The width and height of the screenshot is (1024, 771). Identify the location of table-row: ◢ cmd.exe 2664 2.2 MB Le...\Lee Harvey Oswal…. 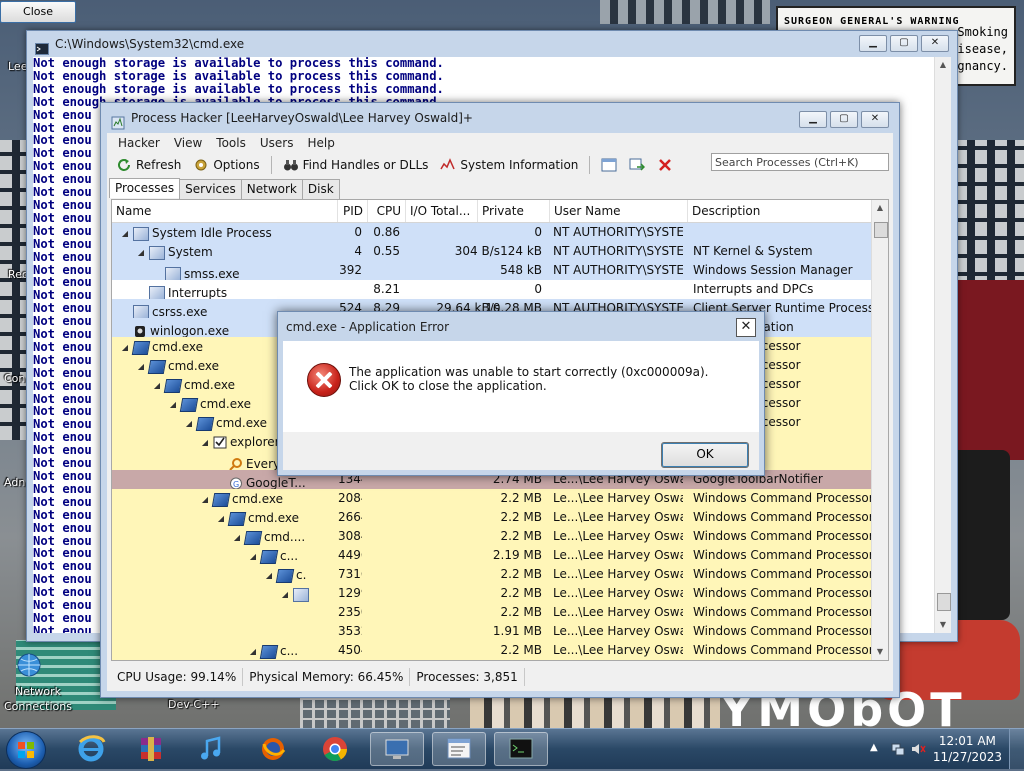
(500, 517).